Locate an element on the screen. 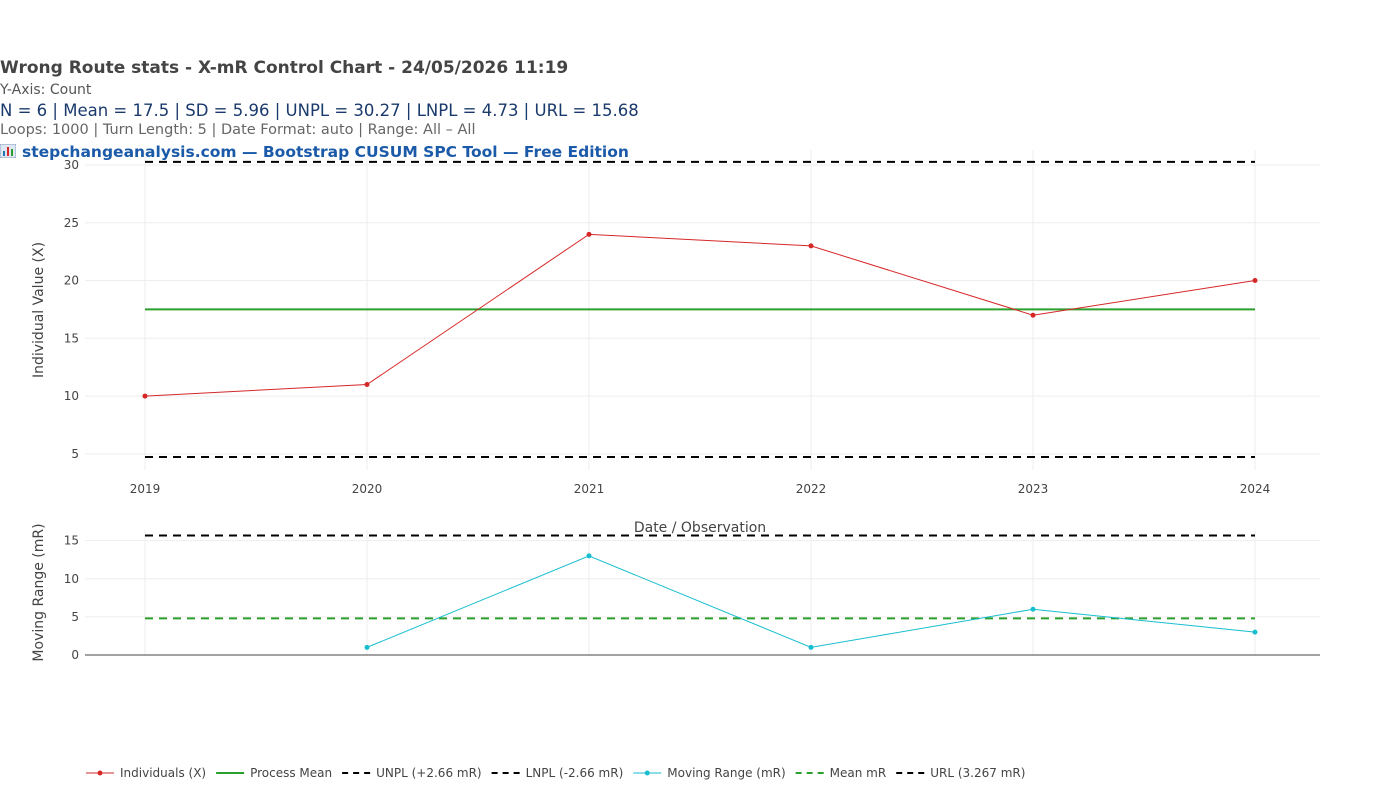 This screenshot has height=800, width=1400. y-tick-label: 20 is located at coordinates (71, 281).